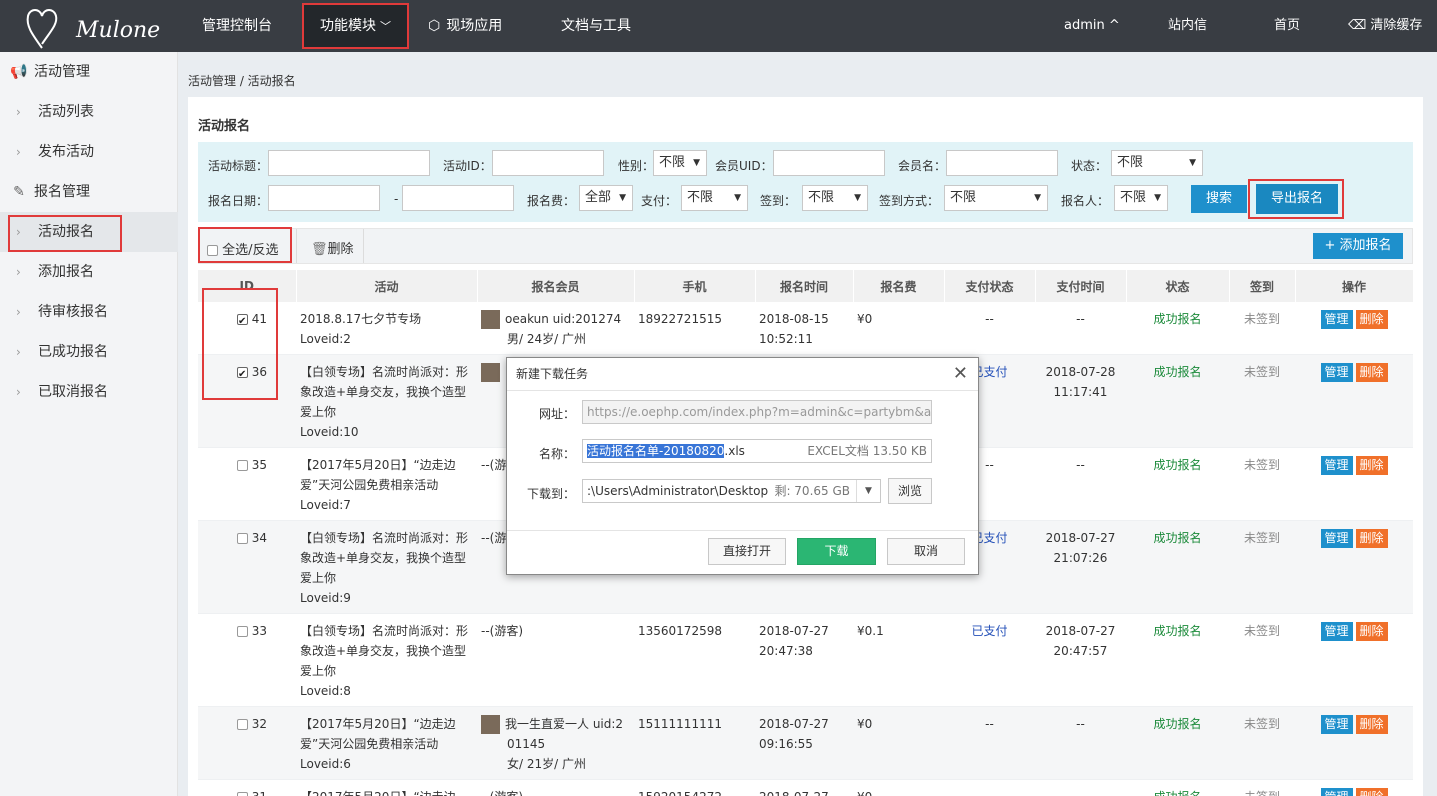 The image size is (1437, 796). What do you see at coordinates (747, 551) in the screenshot?
I see `open-directly-button: 直接打开` at bounding box center [747, 551].